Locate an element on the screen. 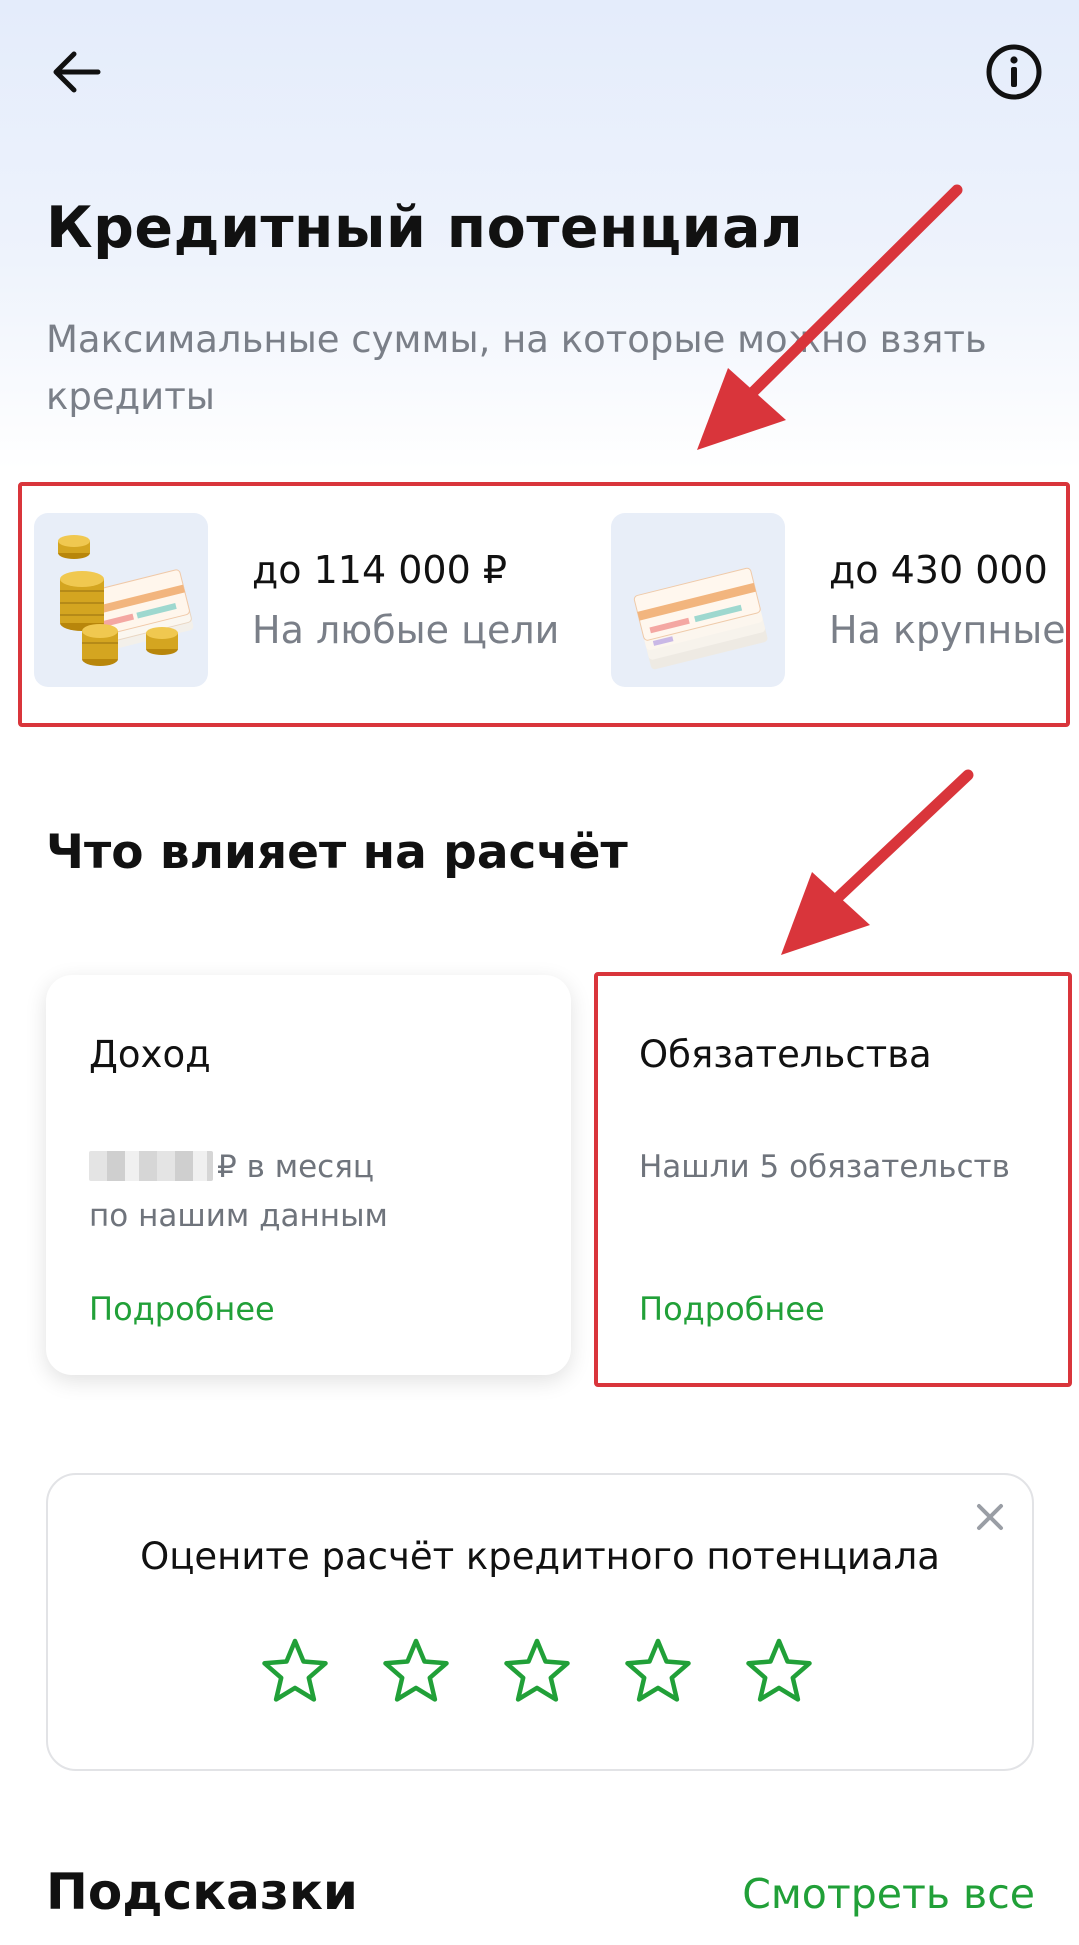  income-amount-suffix: ₽ в месяц is located at coordinates (295, 1167).